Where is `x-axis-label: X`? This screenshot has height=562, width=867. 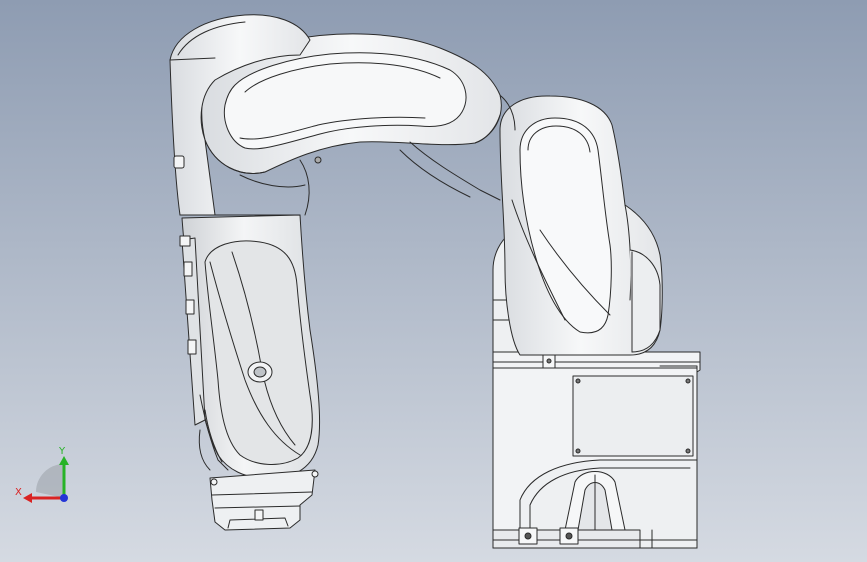
x-axis-label: X is located at coordinates (18, 492).